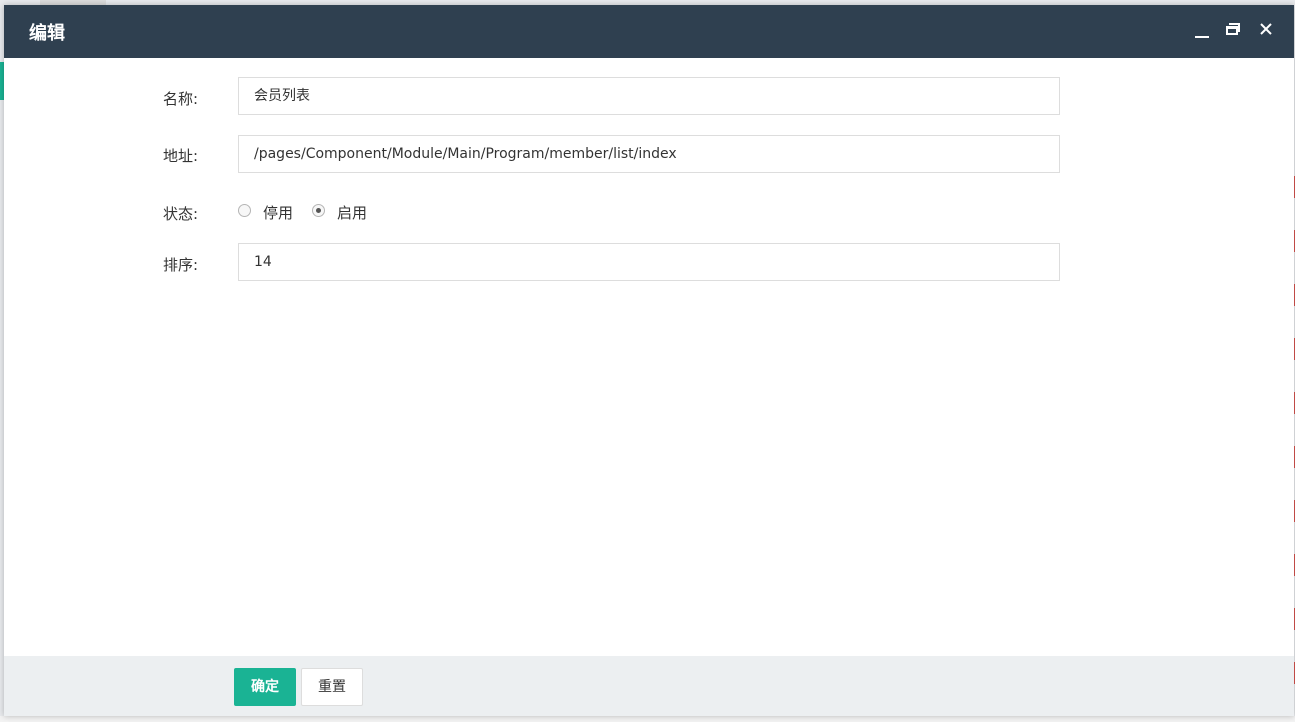 Image resolution: width=1295 pixels, height=722 pixels. What do you see at coordinates (181, 265) in the screenshot?
I see `sort-label: 排序:` at bounding box center [181, 265].